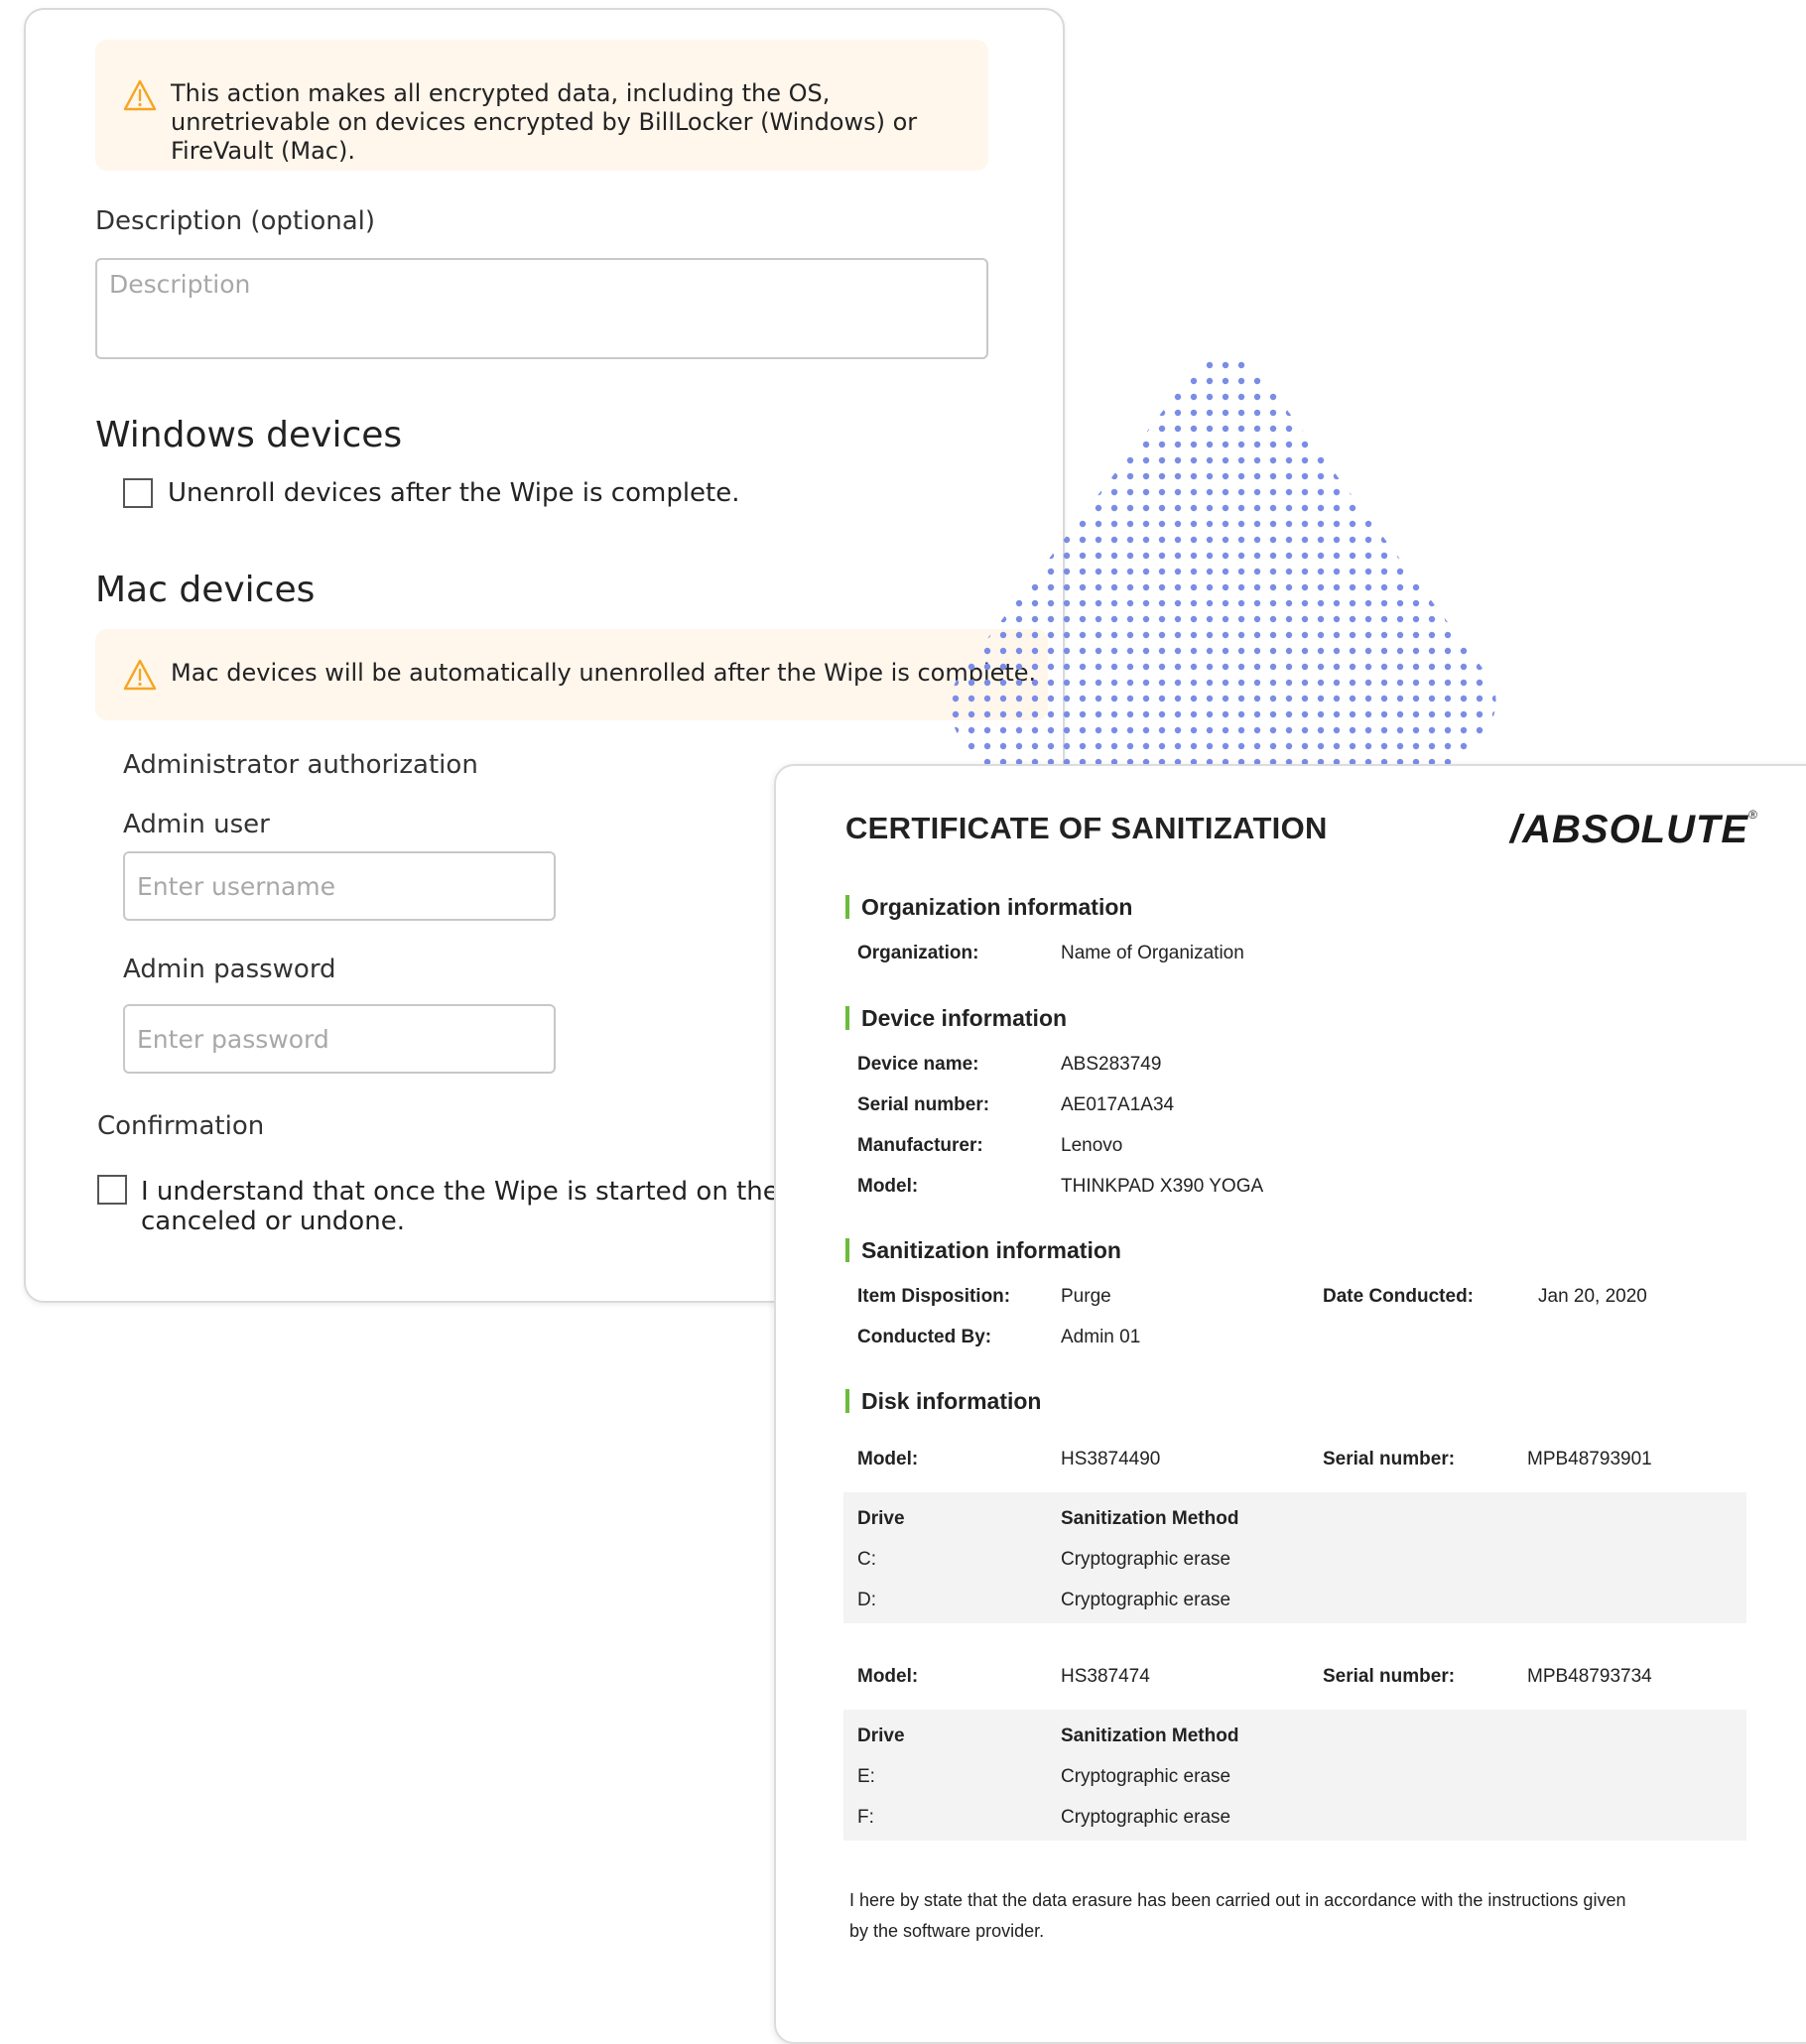  What do you see at coordinates (1111, 1064) in the screenshot?
I see `device-name-value: ABS283749` at bounding box center [1111, 1064].